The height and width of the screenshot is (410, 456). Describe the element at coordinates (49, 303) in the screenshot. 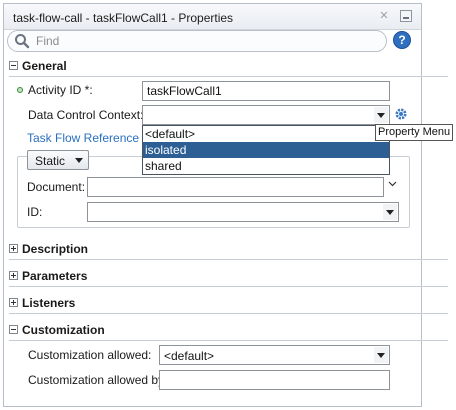

I see `section-listeners-label: Listeners` at that location.